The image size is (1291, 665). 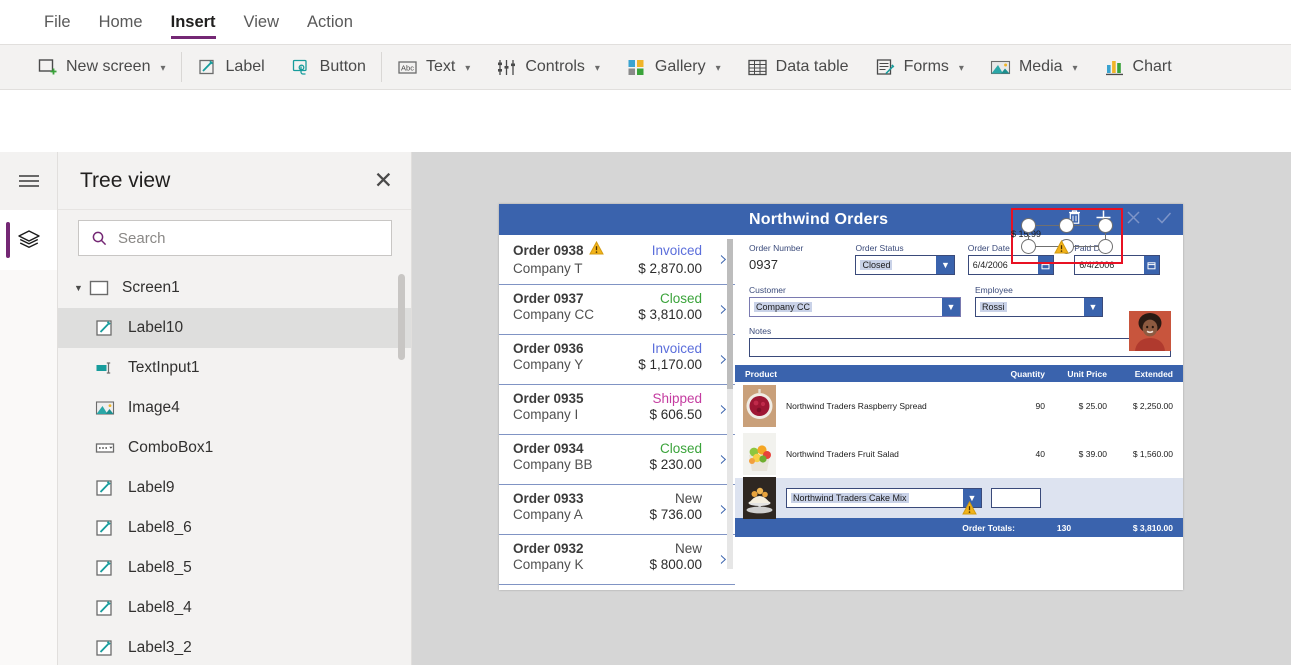 What do you see at coordinates (905, 265) in the screenshot?
I see `order-status-dropdown: Closed ▼` at bounding box center [905, 265].